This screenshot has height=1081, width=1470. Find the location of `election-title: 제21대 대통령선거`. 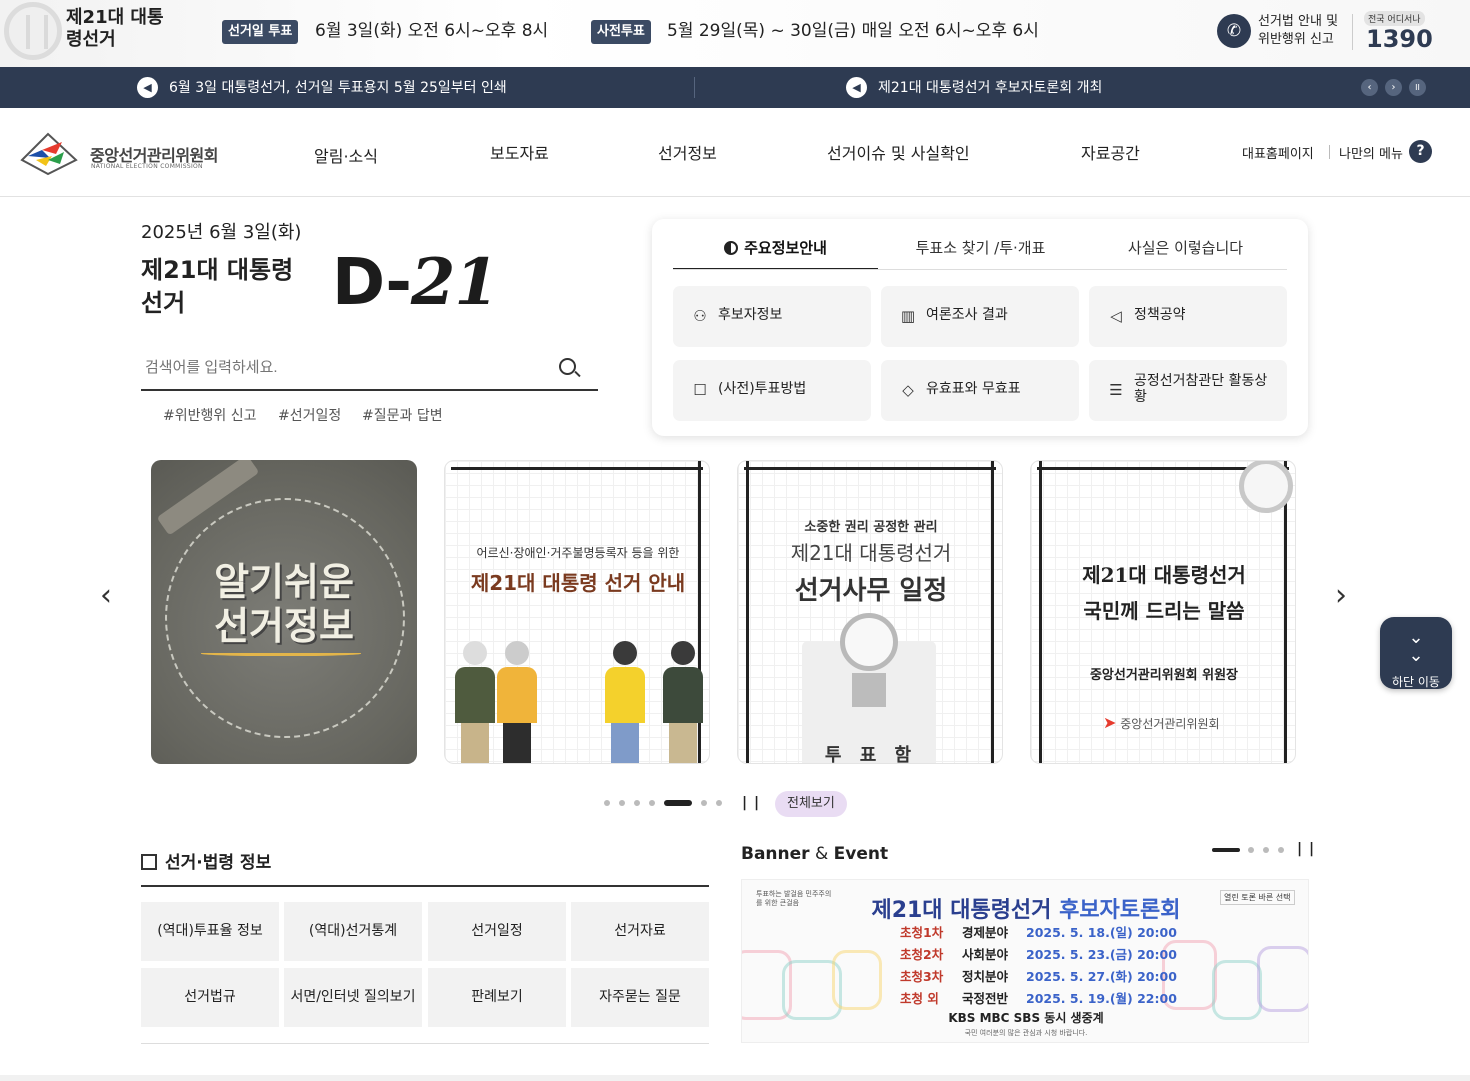

election-title: 제21대 대통령선거 is located at coordinates (217, 286).